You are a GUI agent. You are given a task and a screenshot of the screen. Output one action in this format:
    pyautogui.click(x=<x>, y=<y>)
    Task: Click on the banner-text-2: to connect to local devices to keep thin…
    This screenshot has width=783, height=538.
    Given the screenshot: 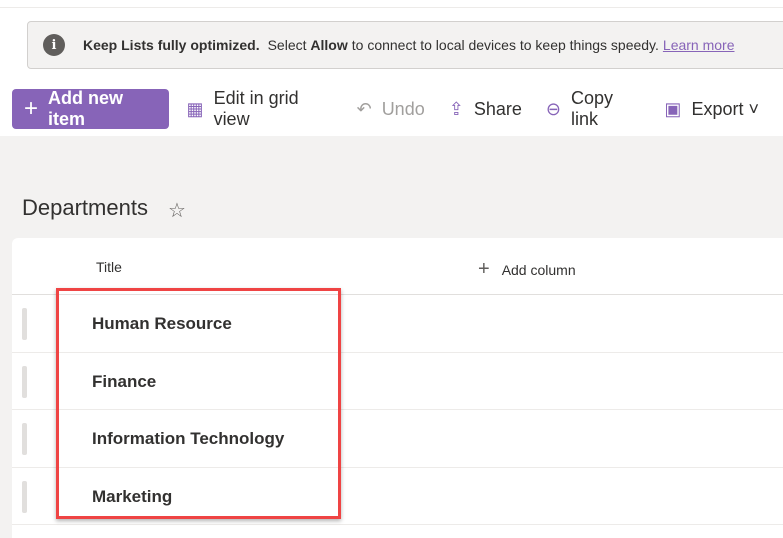 What is the action you would take?
    pyautogui.click(x=505, y=45)
    